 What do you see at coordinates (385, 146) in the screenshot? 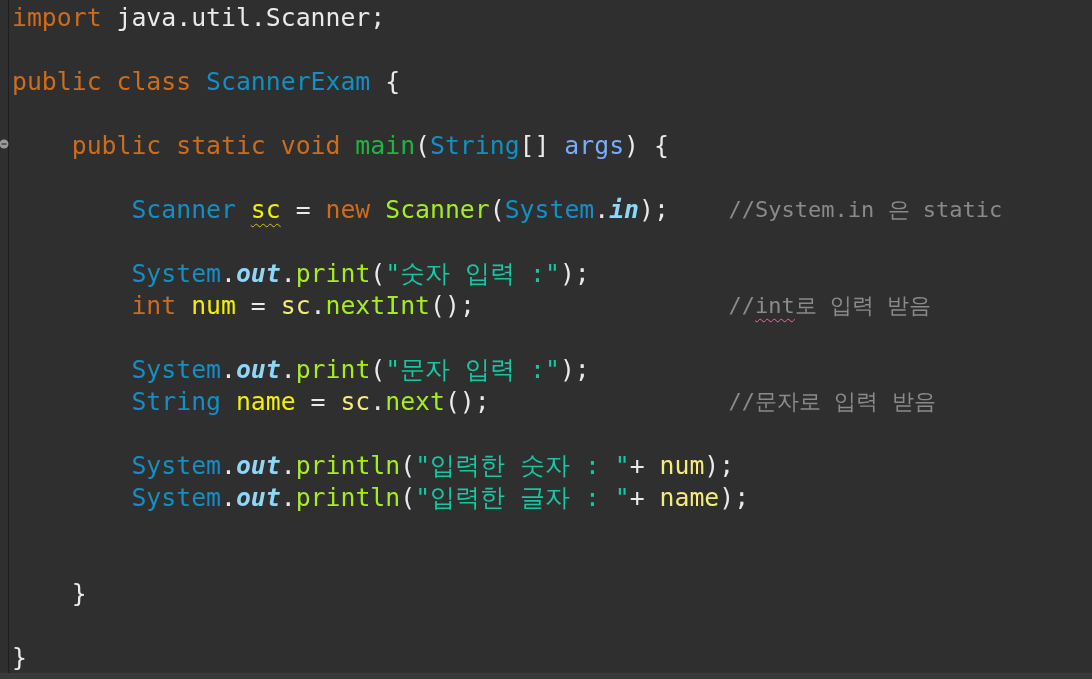
I see `code-token: main` at bounding box center [385, 146].